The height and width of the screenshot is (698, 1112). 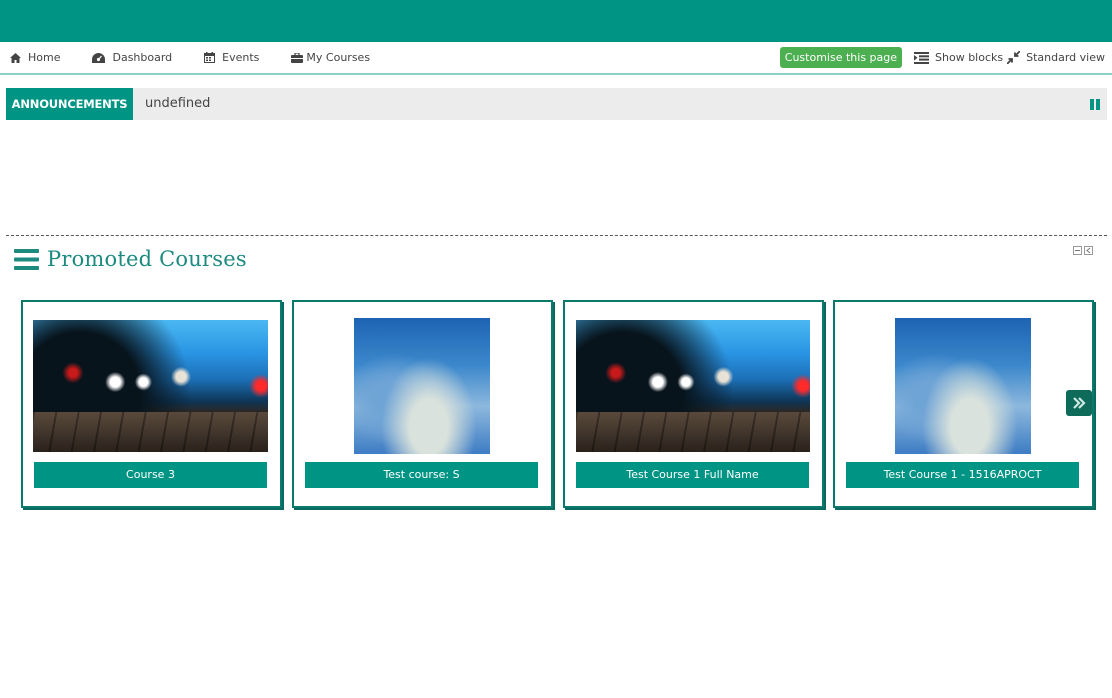 What do you see at coordinates (210, 57) in the screenshot?
I see `calendar-icon` at bounding box center [210, 57].